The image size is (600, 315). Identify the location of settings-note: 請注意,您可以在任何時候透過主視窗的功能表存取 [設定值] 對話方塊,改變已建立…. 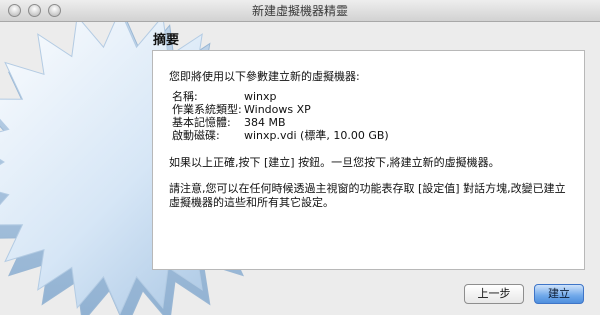
(367, 195).